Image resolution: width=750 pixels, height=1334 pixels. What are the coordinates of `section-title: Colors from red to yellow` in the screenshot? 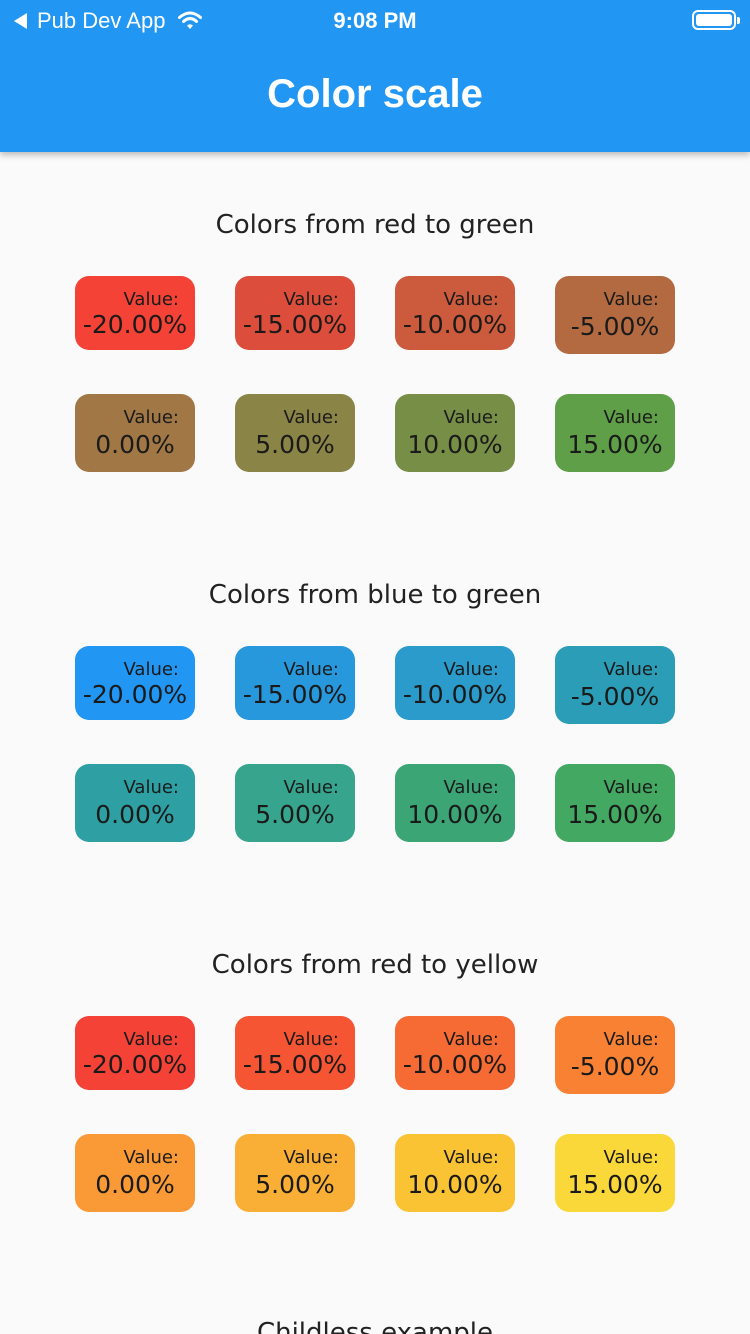 It's located at (375, 965).